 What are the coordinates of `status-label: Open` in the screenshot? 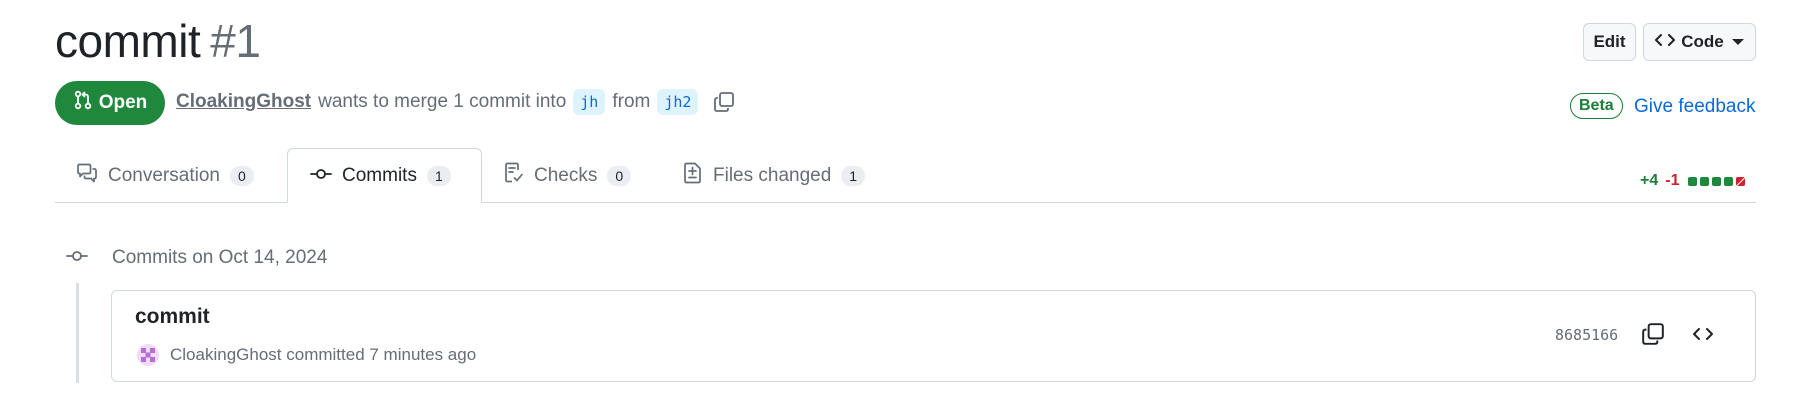 It's located at (123, 102).